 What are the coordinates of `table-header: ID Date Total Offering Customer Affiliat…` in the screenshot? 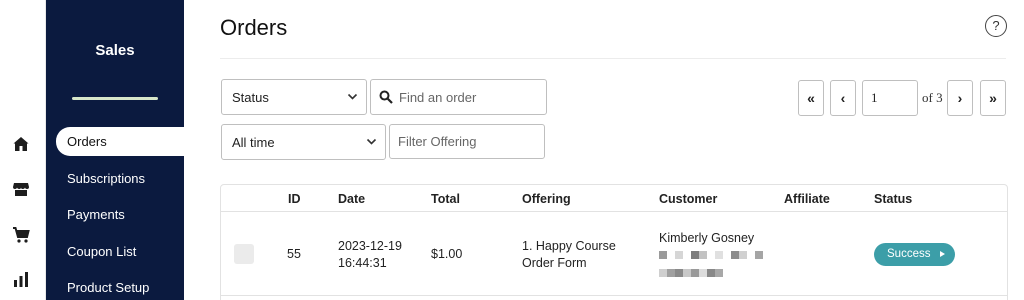 It's located at (614, 198).